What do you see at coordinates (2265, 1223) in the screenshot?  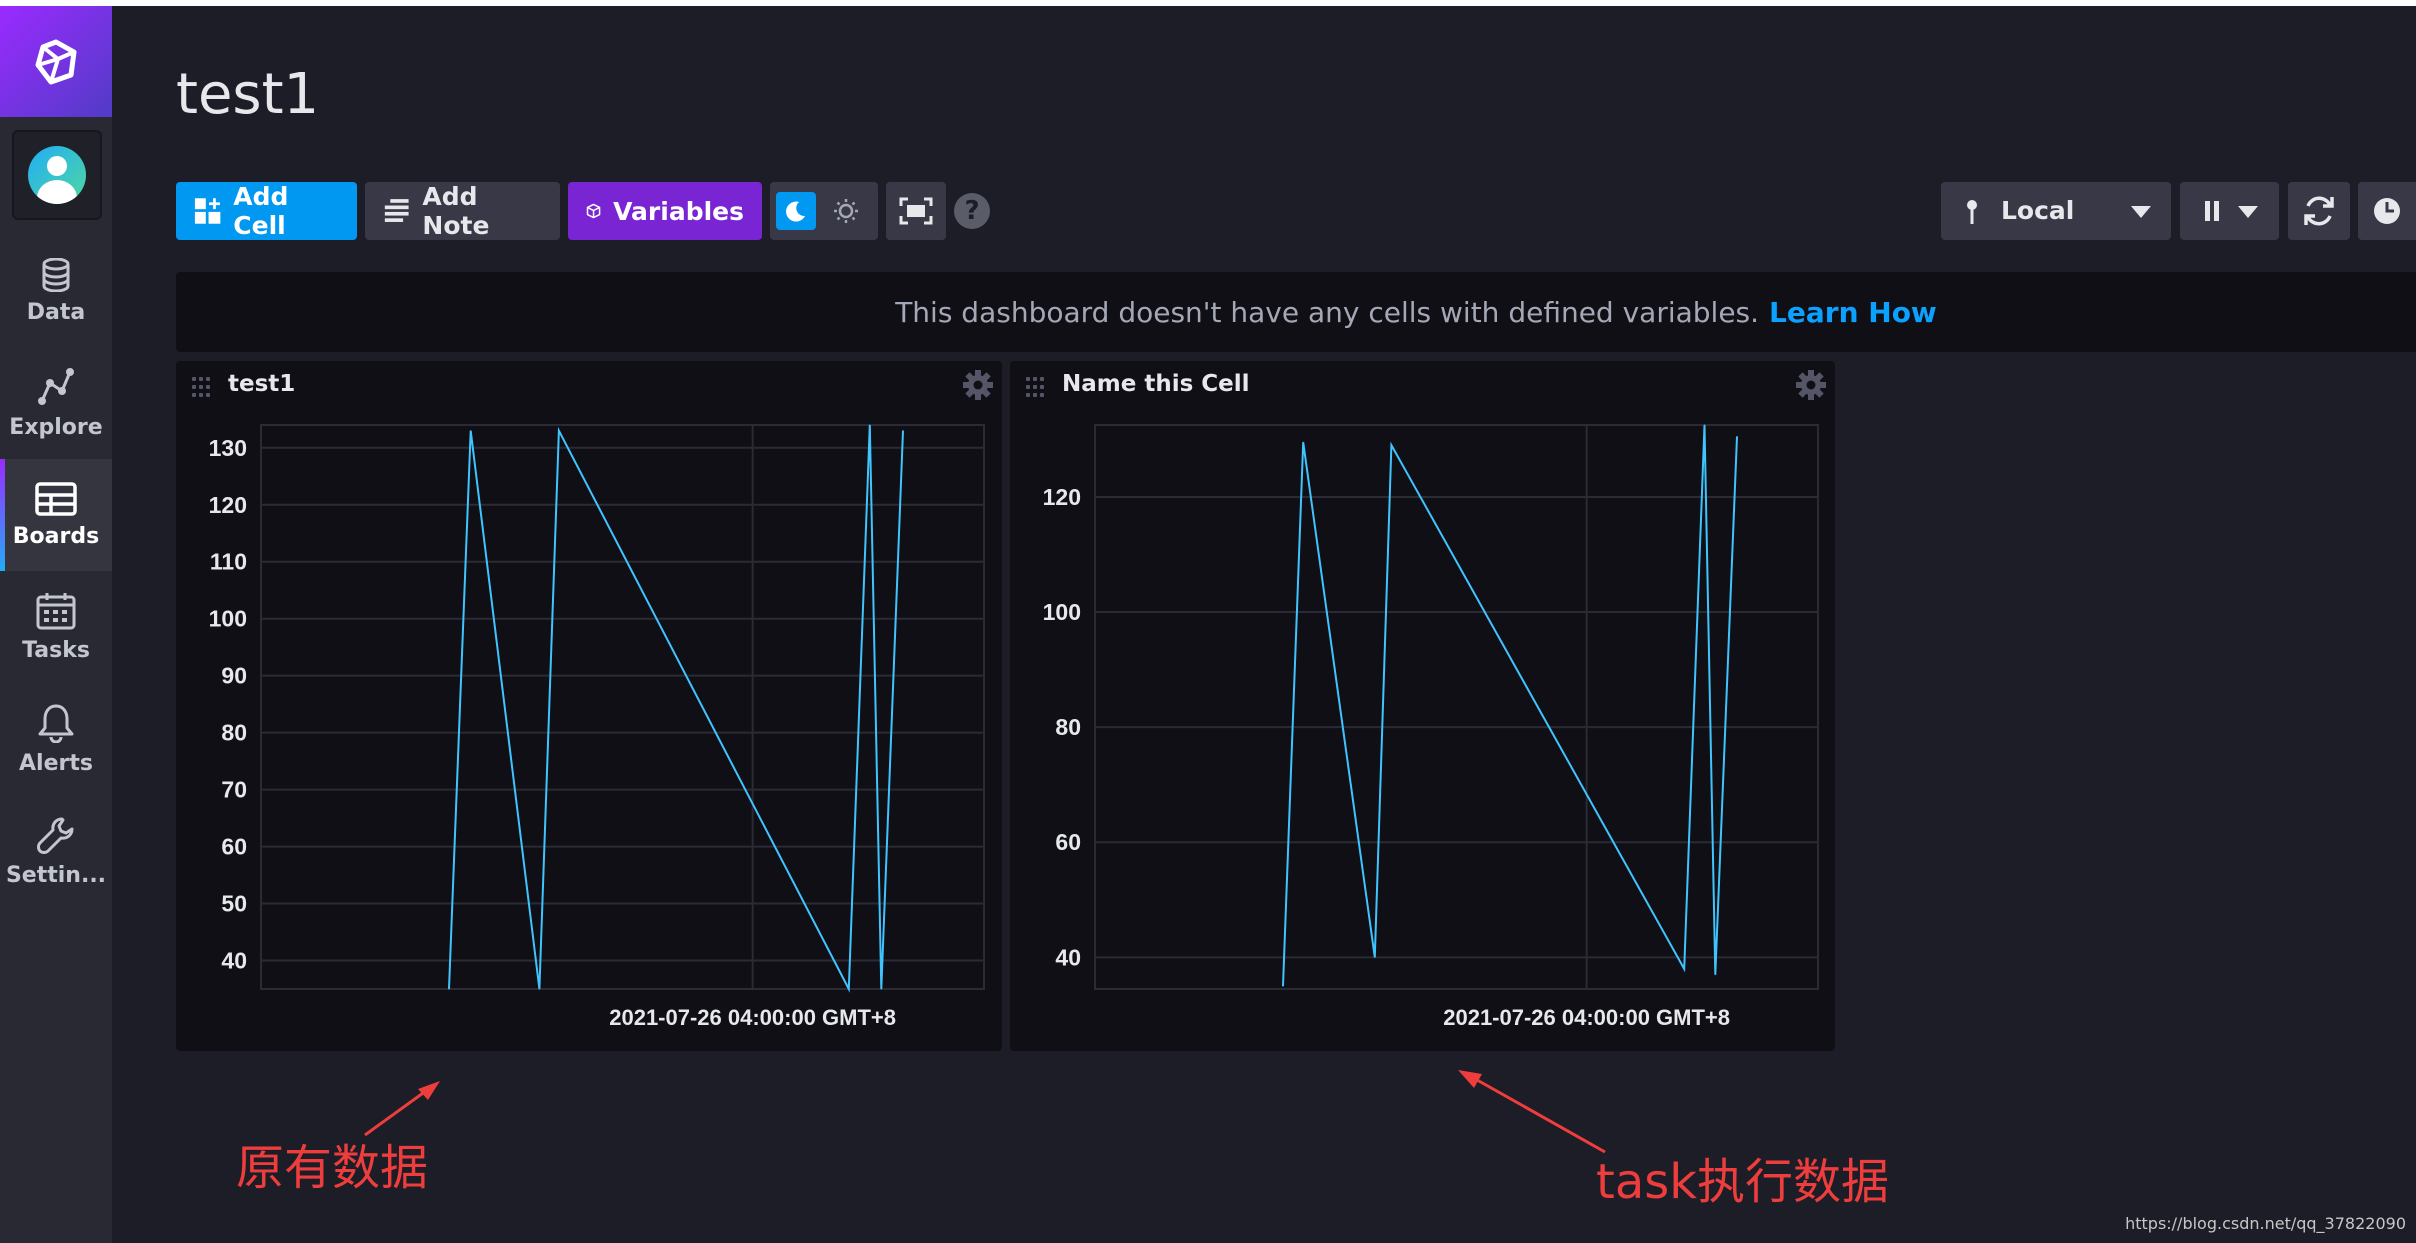 I see `watermark: https://blog.csdn.net/qq_37822090` at bounding box center [2265, 1223].